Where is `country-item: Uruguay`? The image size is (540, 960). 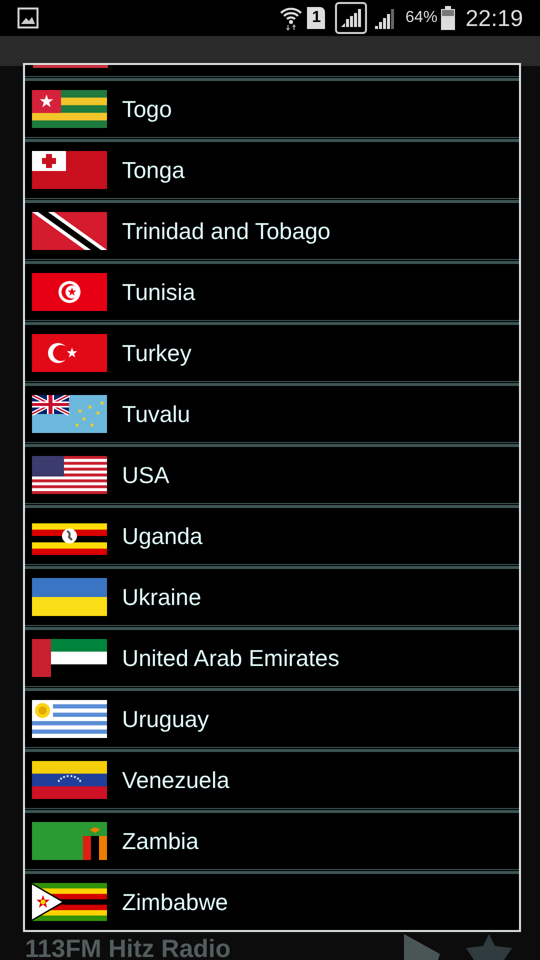 country-item: Uruguay is located at coordinates (272, 719).